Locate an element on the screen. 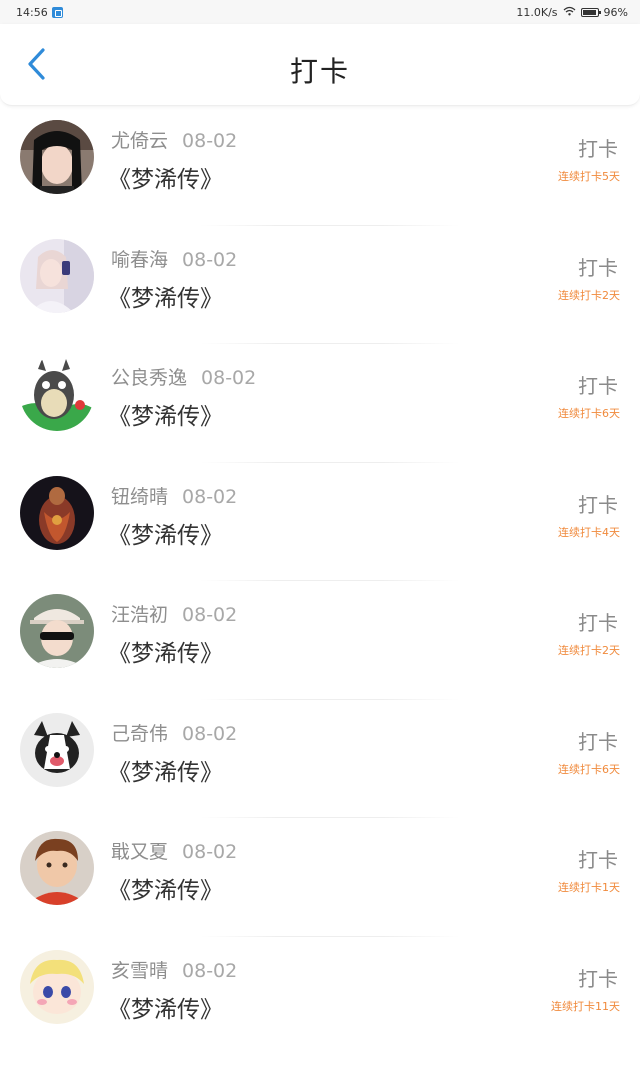  list-item: 公良秀逸 08-02 《梦浠传》 打卡 连续打卡6天 is located at coordinates (320, 402).